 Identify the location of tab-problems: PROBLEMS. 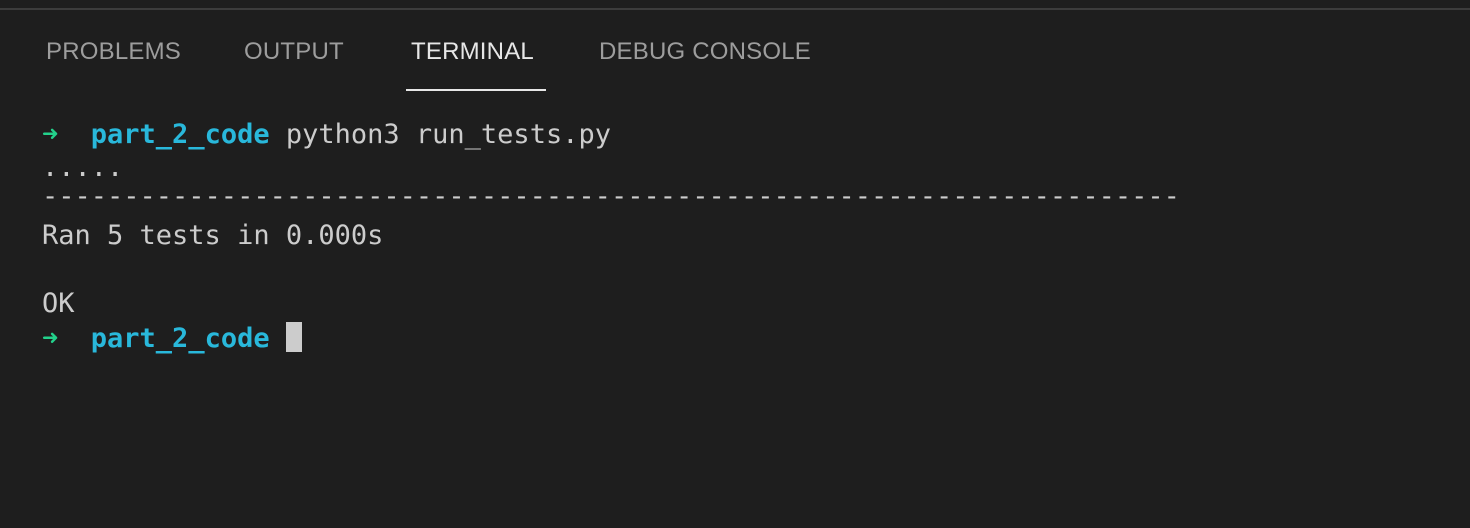
(113, 52).